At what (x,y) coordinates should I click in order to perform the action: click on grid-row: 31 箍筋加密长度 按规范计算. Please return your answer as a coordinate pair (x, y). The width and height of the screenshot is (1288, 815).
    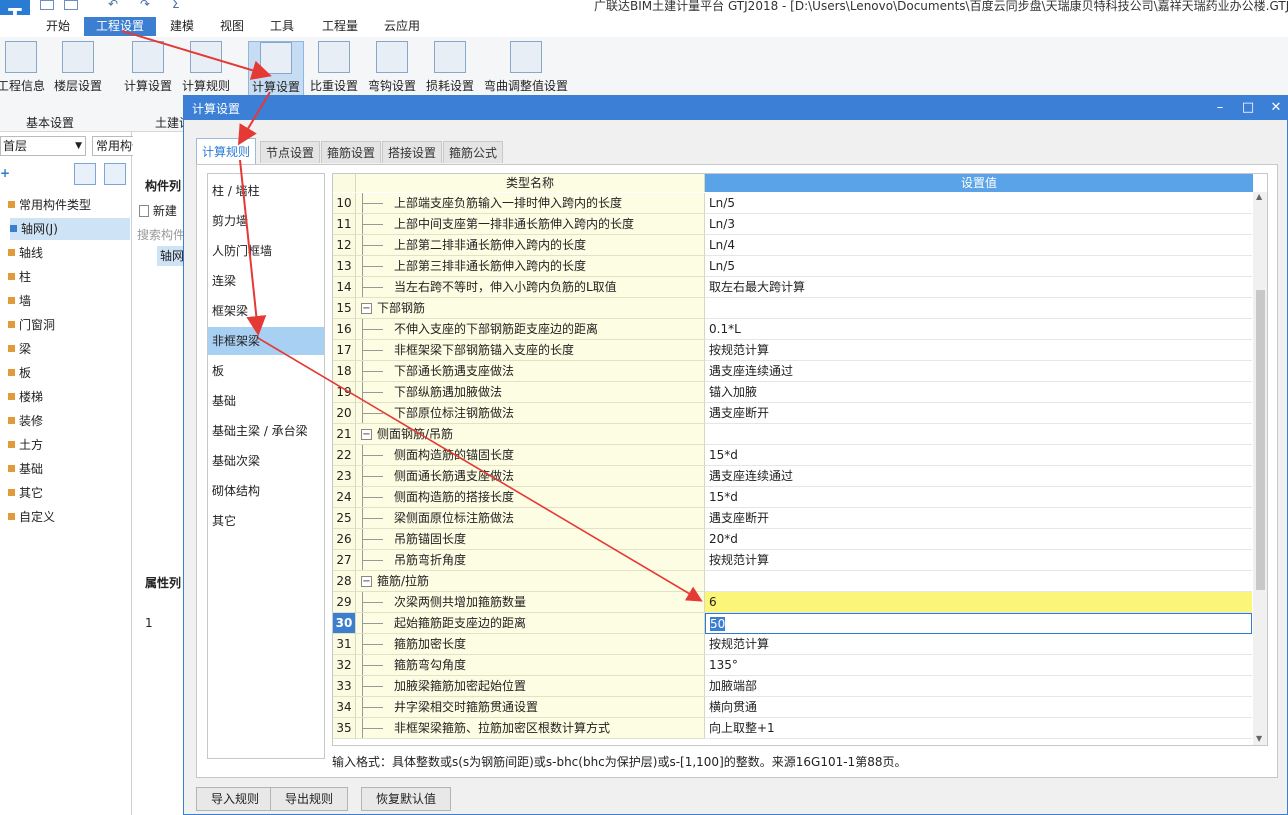
    Looking at the image, I should click on (793, 644).